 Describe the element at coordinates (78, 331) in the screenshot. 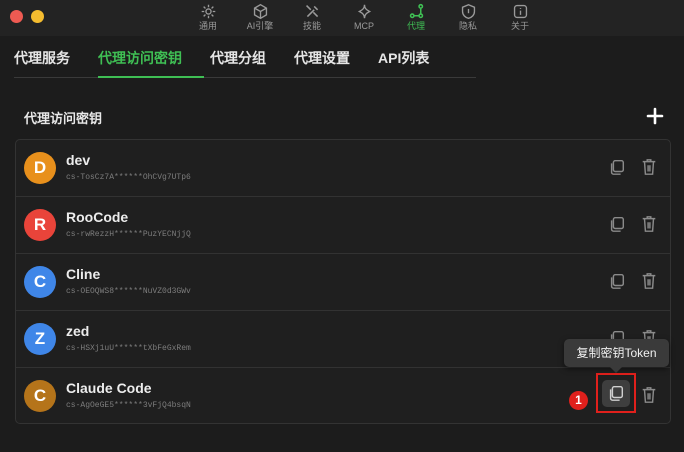

I see `key-name: zed` at that location.